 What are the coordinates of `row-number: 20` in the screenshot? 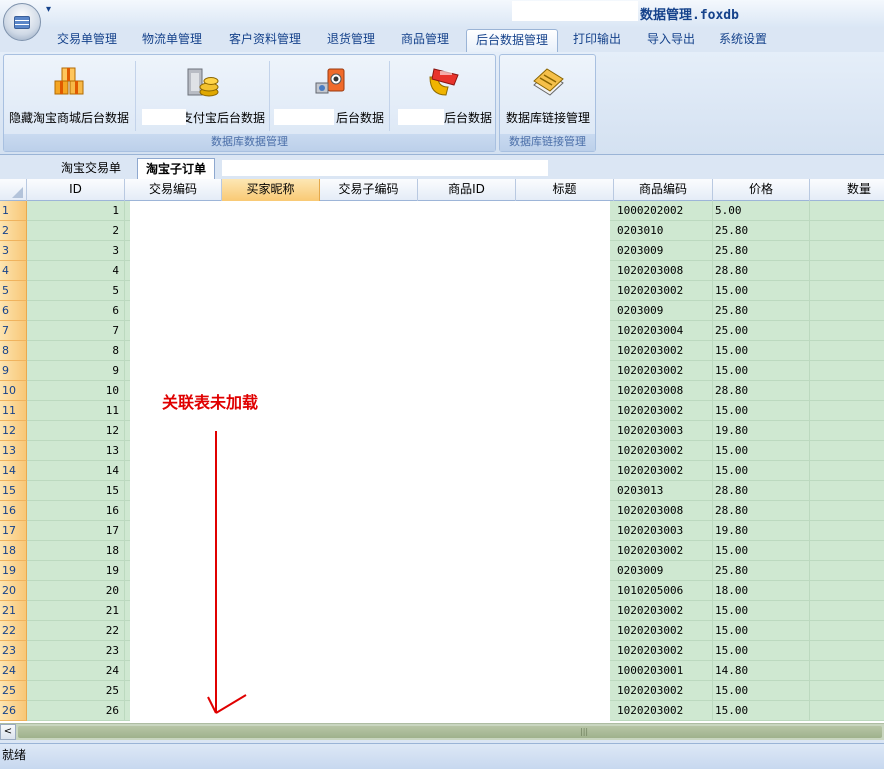 It's located at (13, 591).